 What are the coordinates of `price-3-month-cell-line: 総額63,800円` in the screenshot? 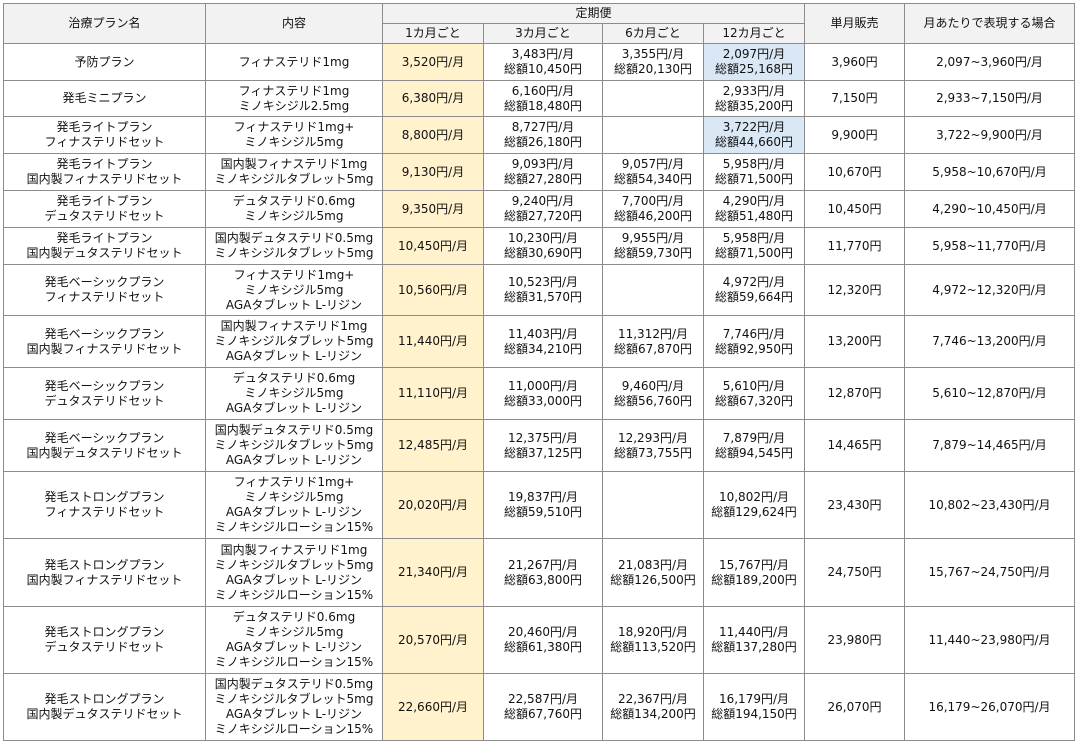 It's located at (543, 579).